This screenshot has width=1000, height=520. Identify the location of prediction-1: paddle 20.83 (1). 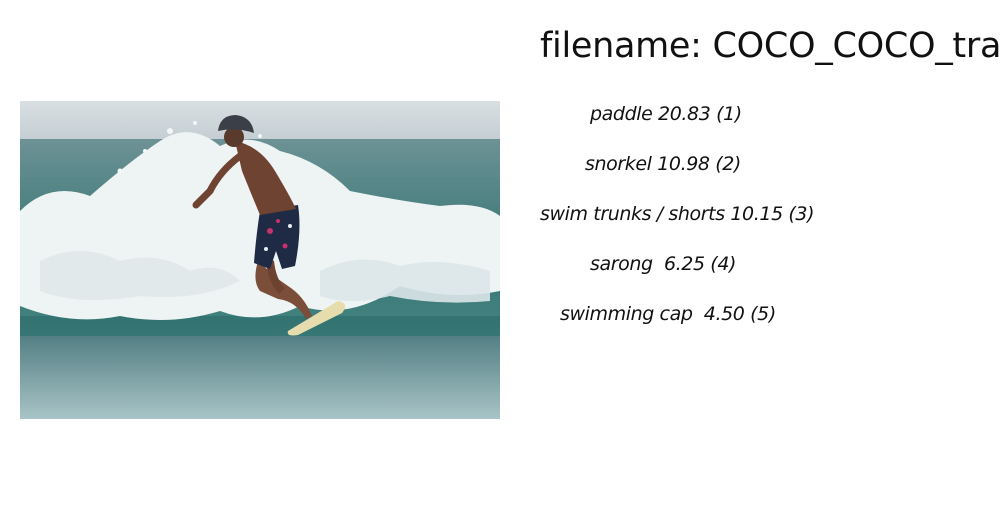
(666, 114).